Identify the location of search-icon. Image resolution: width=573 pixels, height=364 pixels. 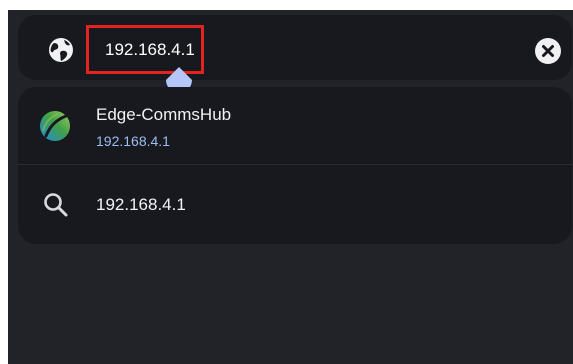
(56, 205).